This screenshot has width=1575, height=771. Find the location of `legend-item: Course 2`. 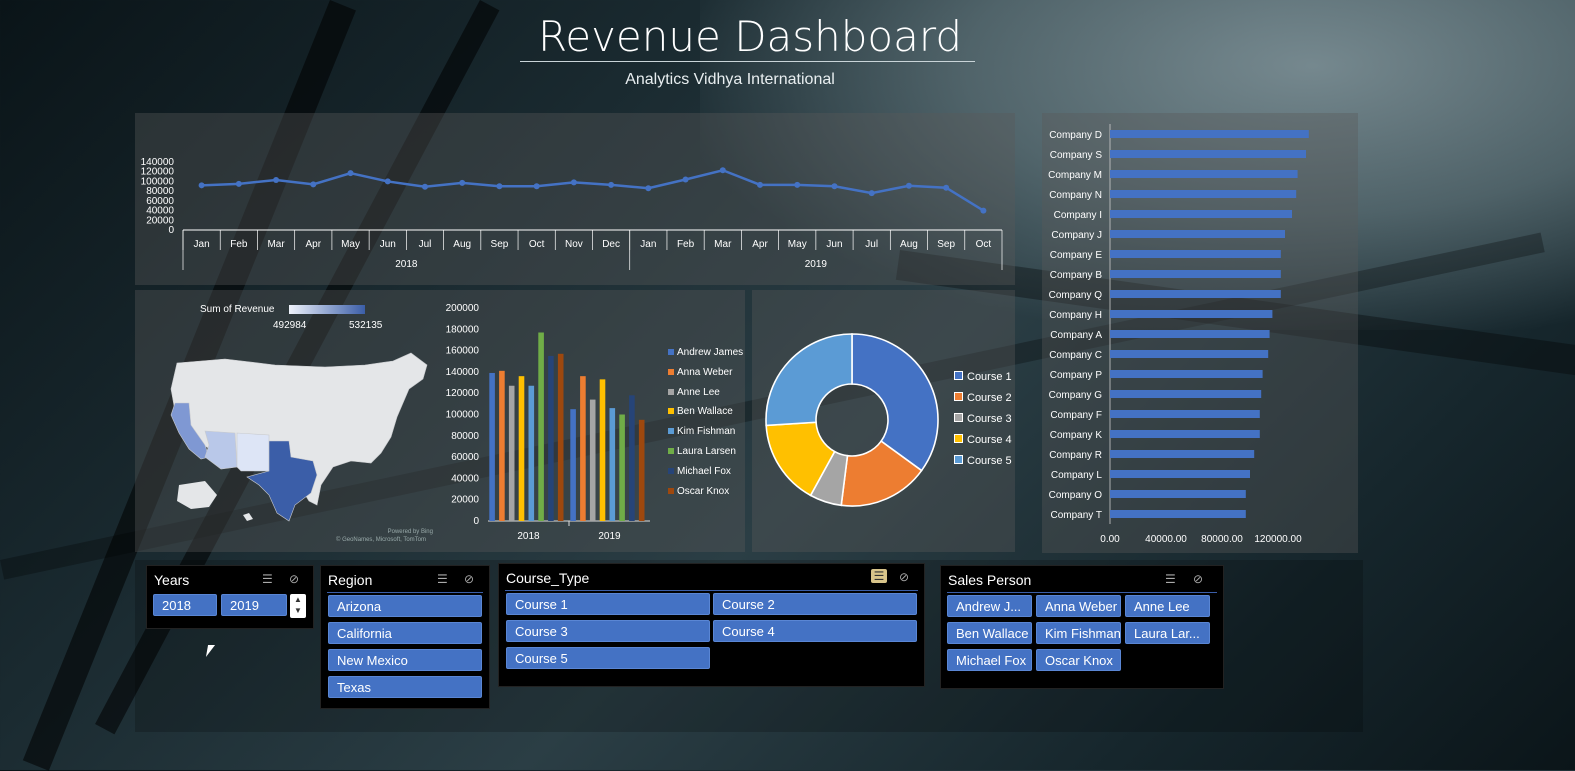

legend-item: Course 2 is located at coordinates (983, 398).